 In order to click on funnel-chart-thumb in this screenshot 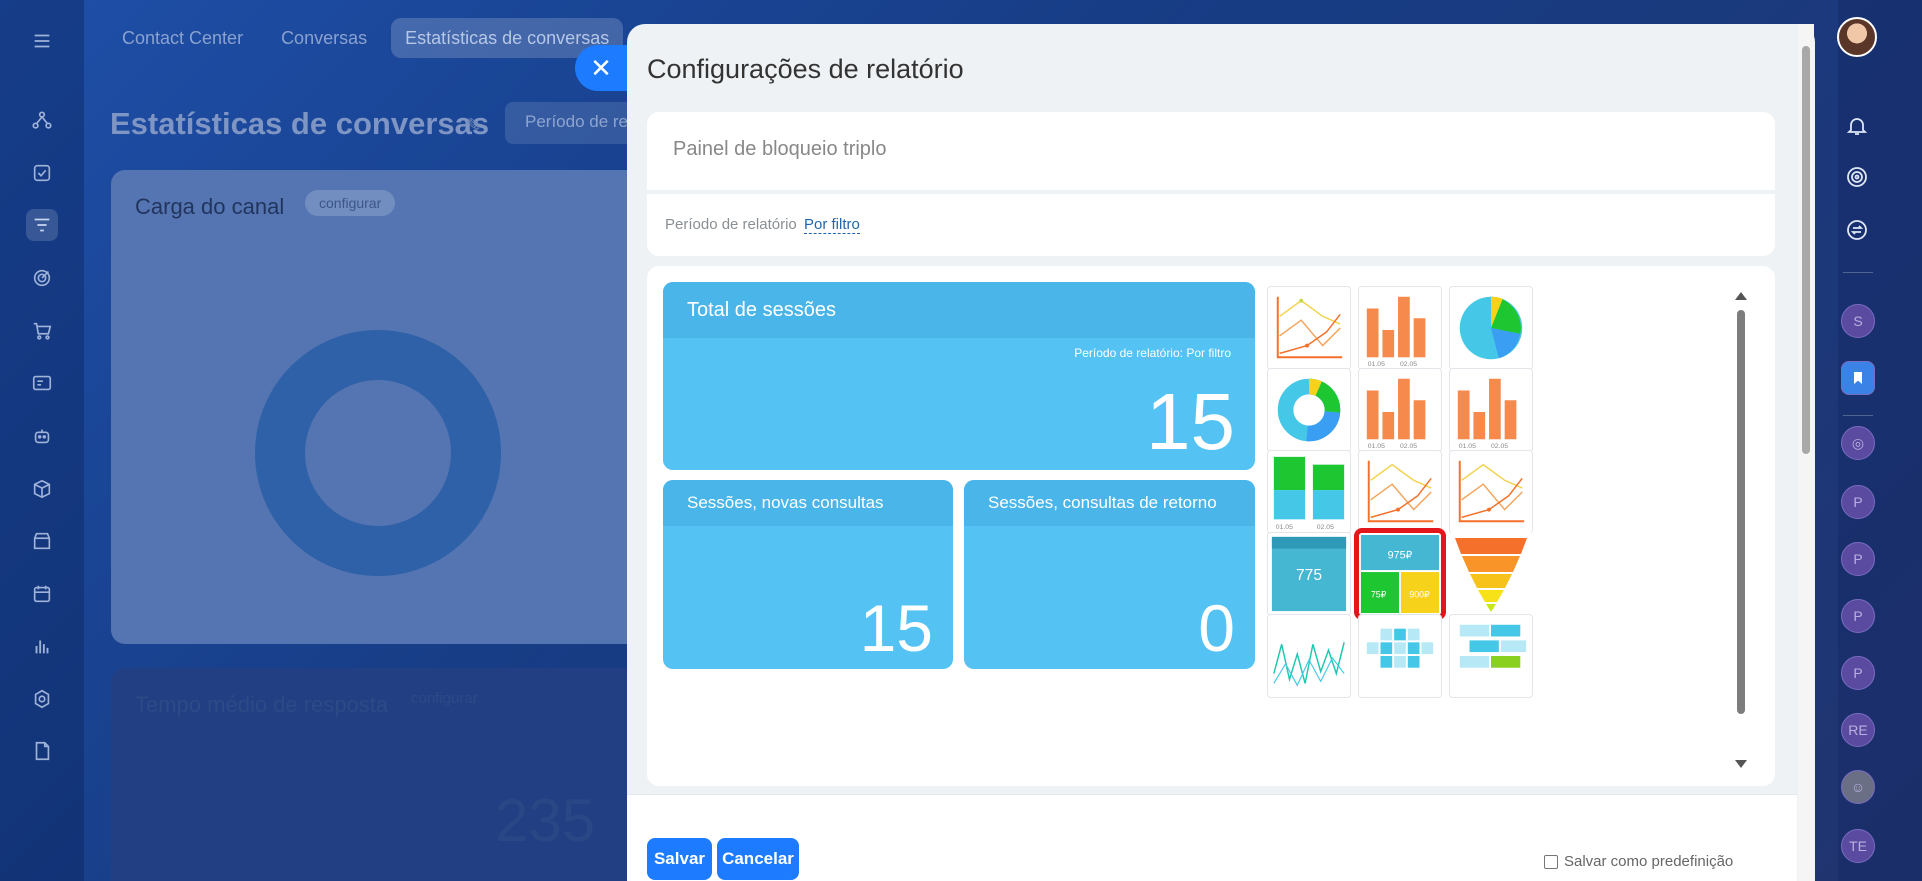, I will do `click(1491, 574)`.